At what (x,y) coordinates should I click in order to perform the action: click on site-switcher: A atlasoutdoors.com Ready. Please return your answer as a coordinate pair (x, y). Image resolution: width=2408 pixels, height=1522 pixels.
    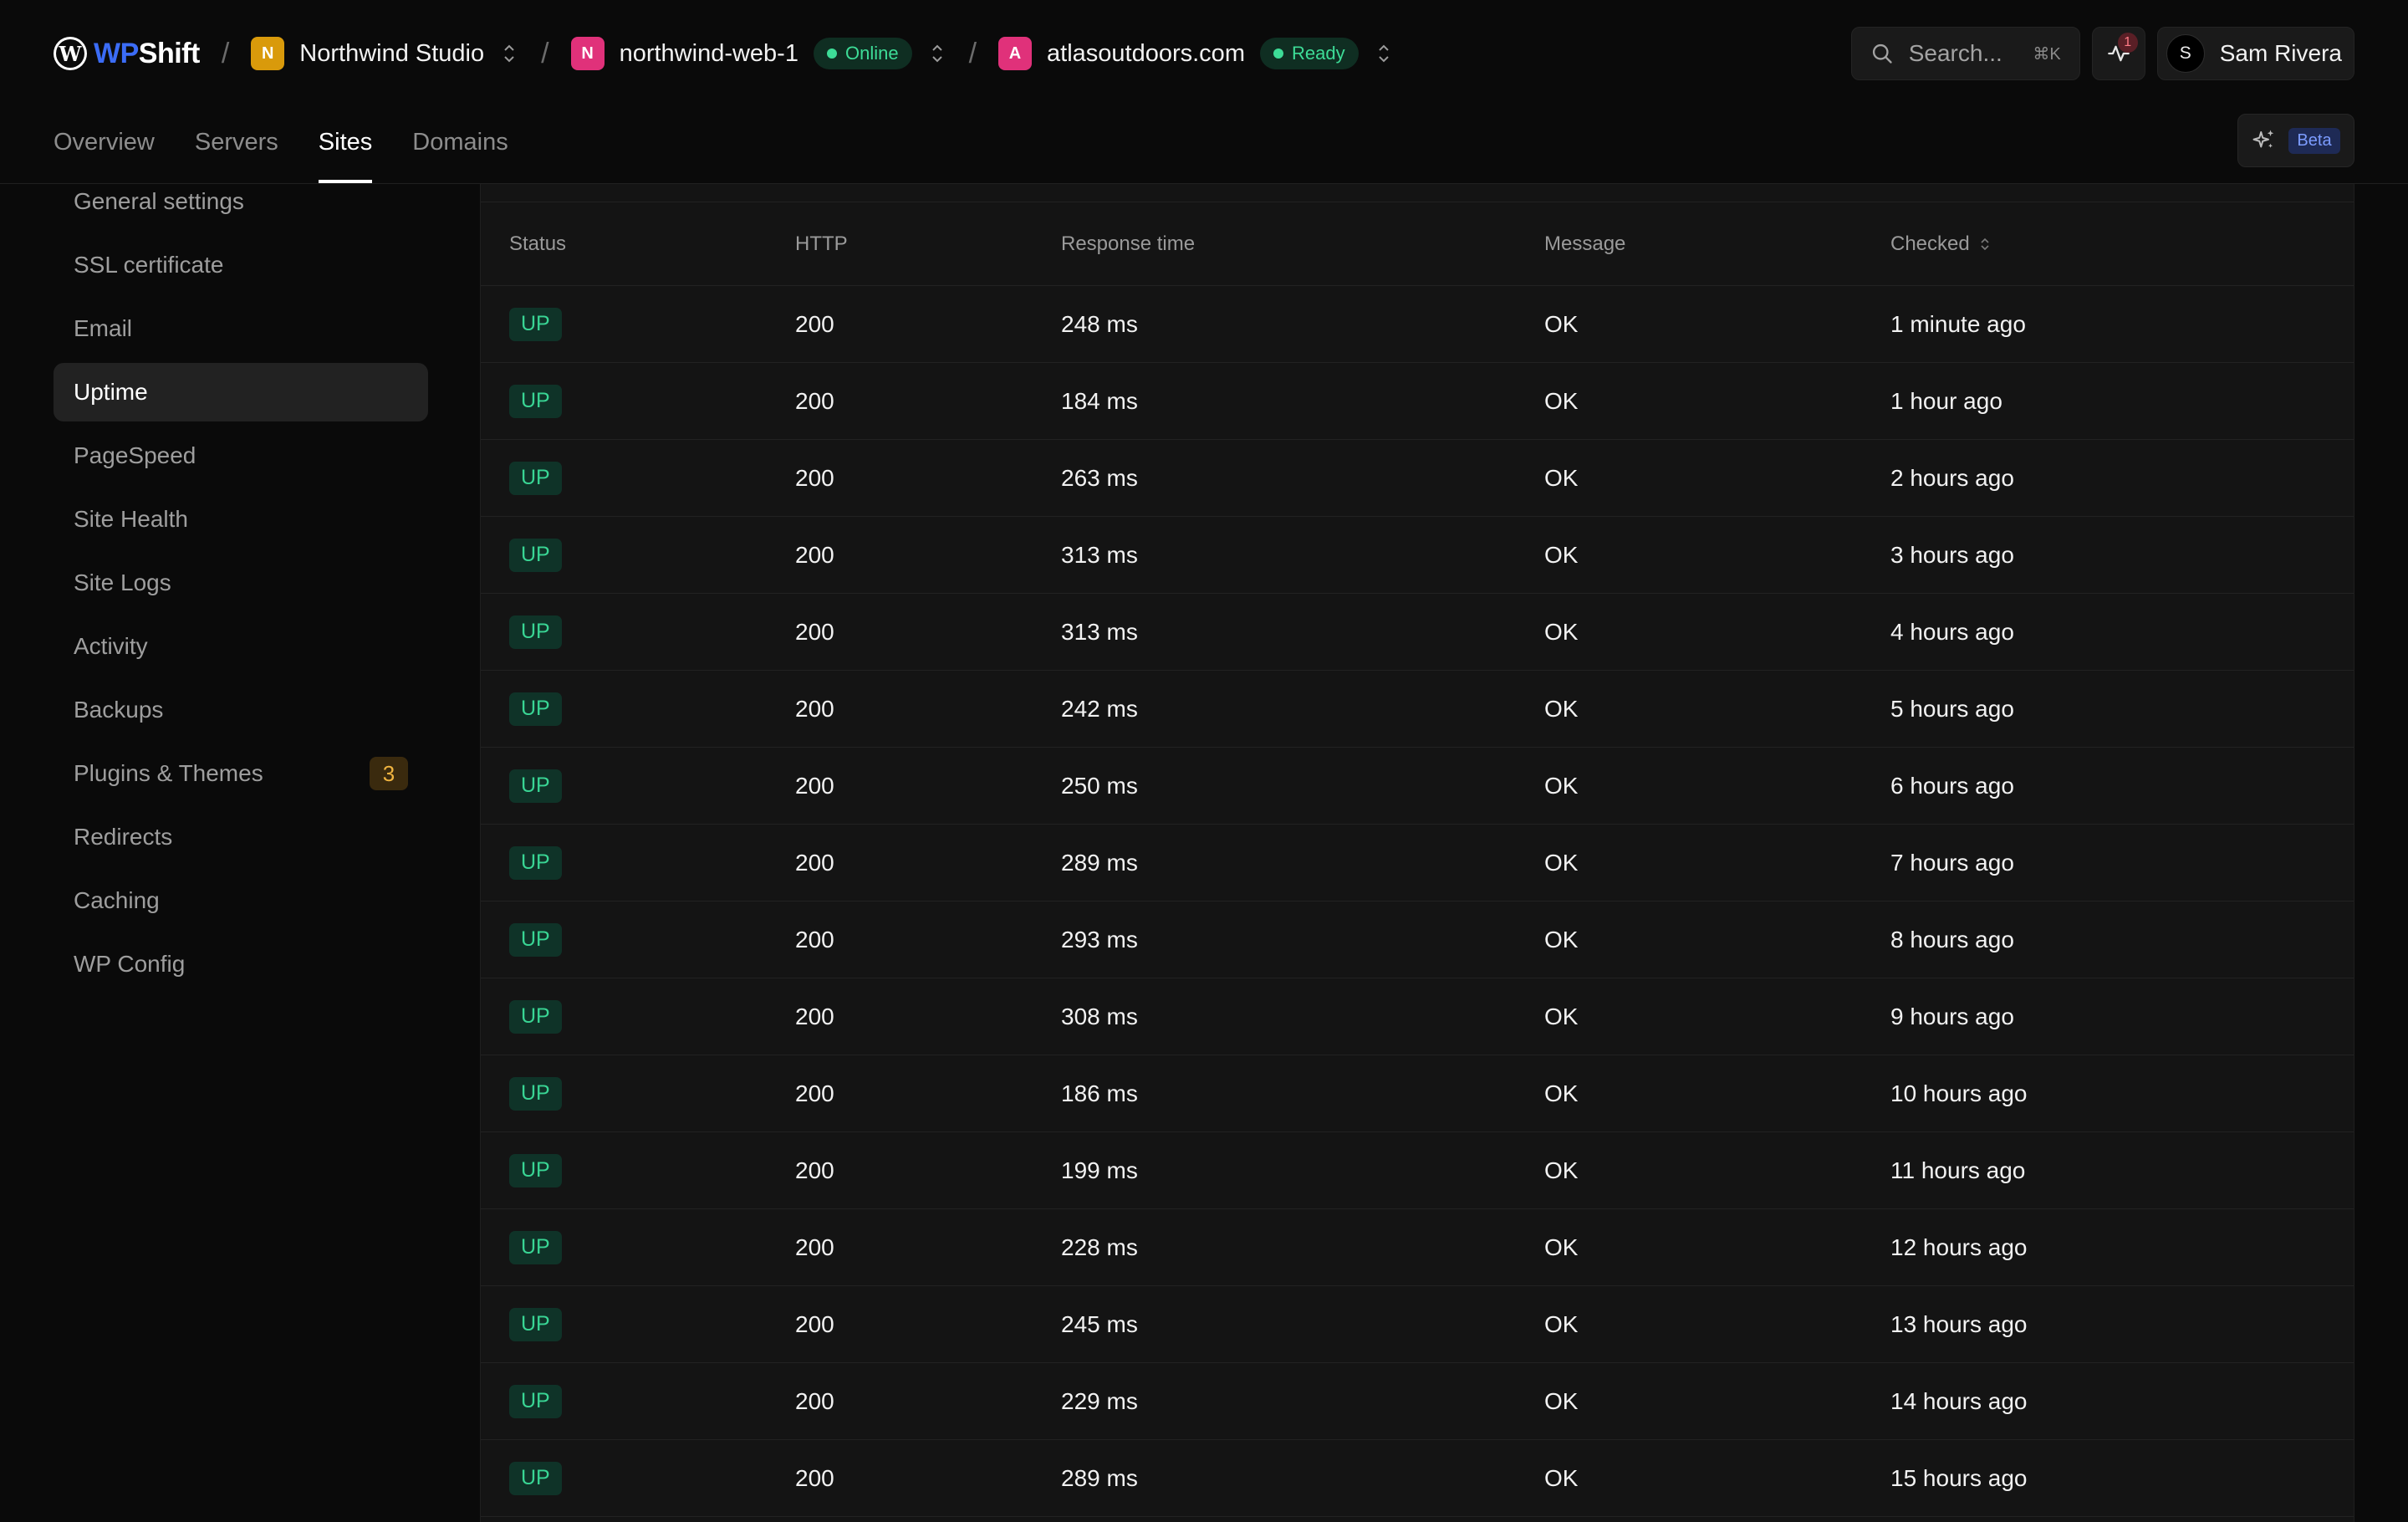
    Looking at the image, I should click on (1196, 54).